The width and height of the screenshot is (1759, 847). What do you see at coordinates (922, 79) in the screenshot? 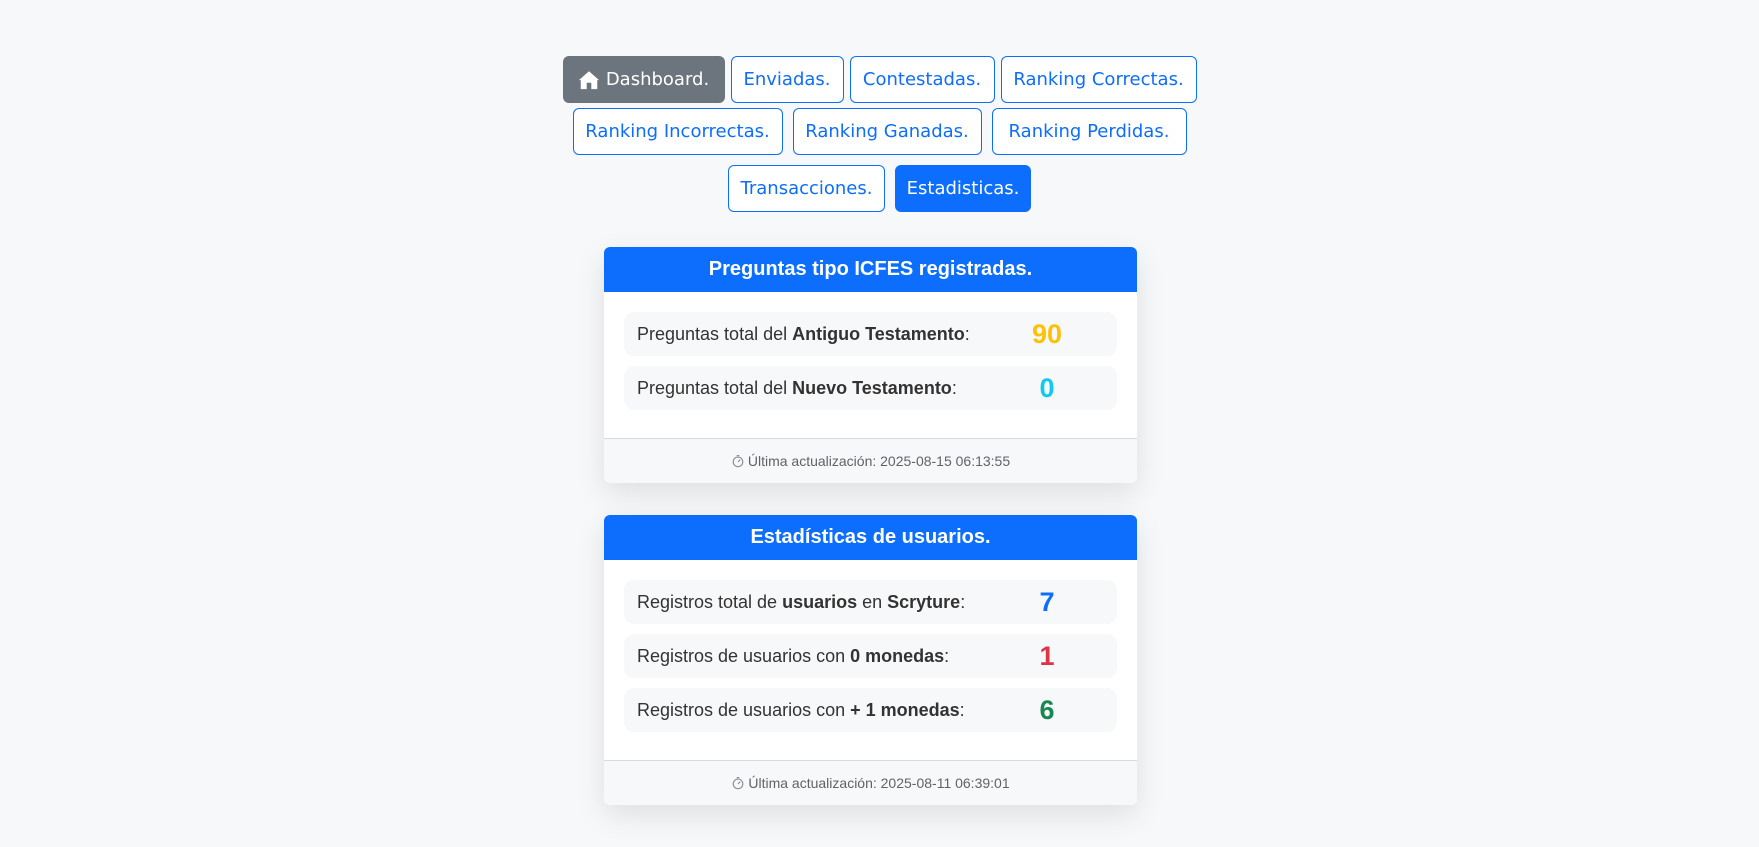
I see `contestadas-button: Contestadas.` at bounding box center [922, 79].